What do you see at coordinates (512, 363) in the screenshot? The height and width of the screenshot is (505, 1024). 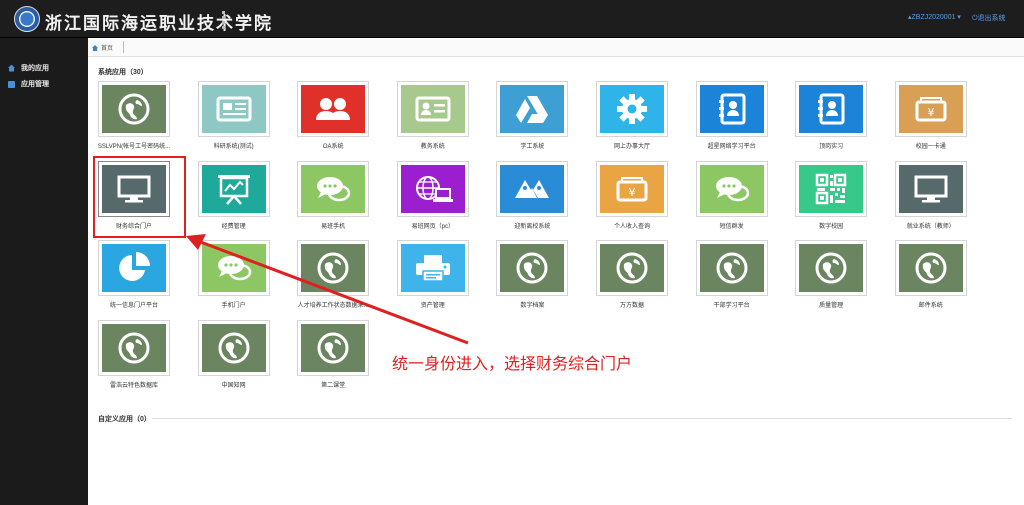 I see `annotation-text: 统一身份进入，选择财务综合门户` at bounding box center [512, 363].